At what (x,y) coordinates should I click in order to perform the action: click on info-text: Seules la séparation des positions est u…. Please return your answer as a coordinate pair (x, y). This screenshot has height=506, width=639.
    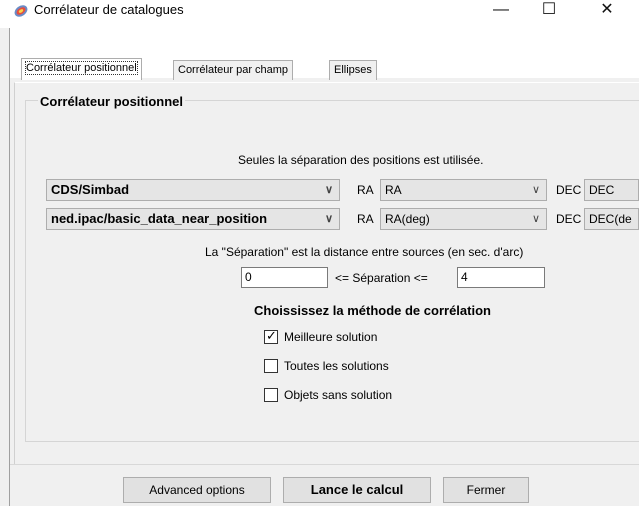
    Looking at the image, I should click on (361, 160).